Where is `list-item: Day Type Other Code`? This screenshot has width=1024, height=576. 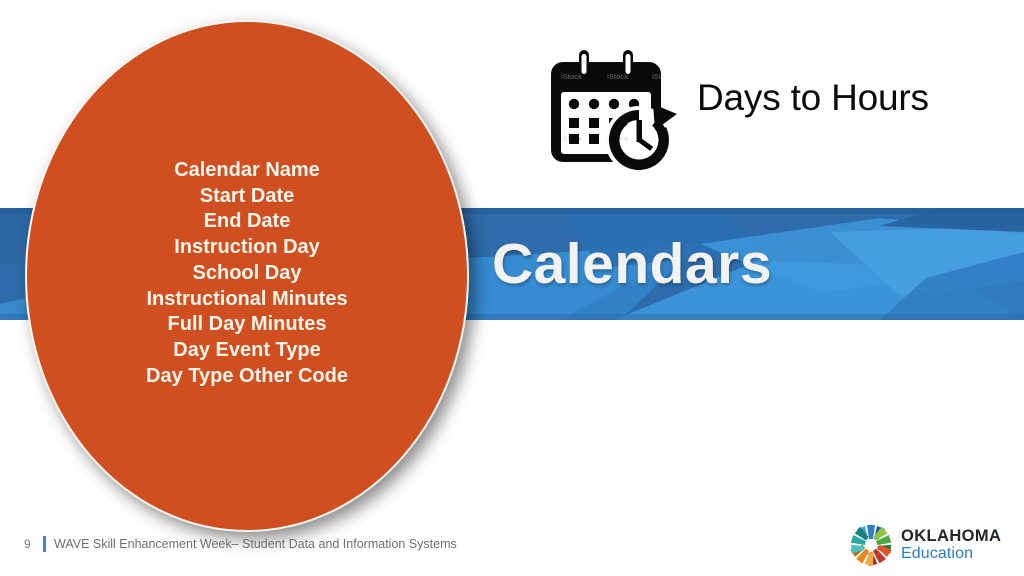 list-item: Day Type Other Code is located at coordinates (247, 375).